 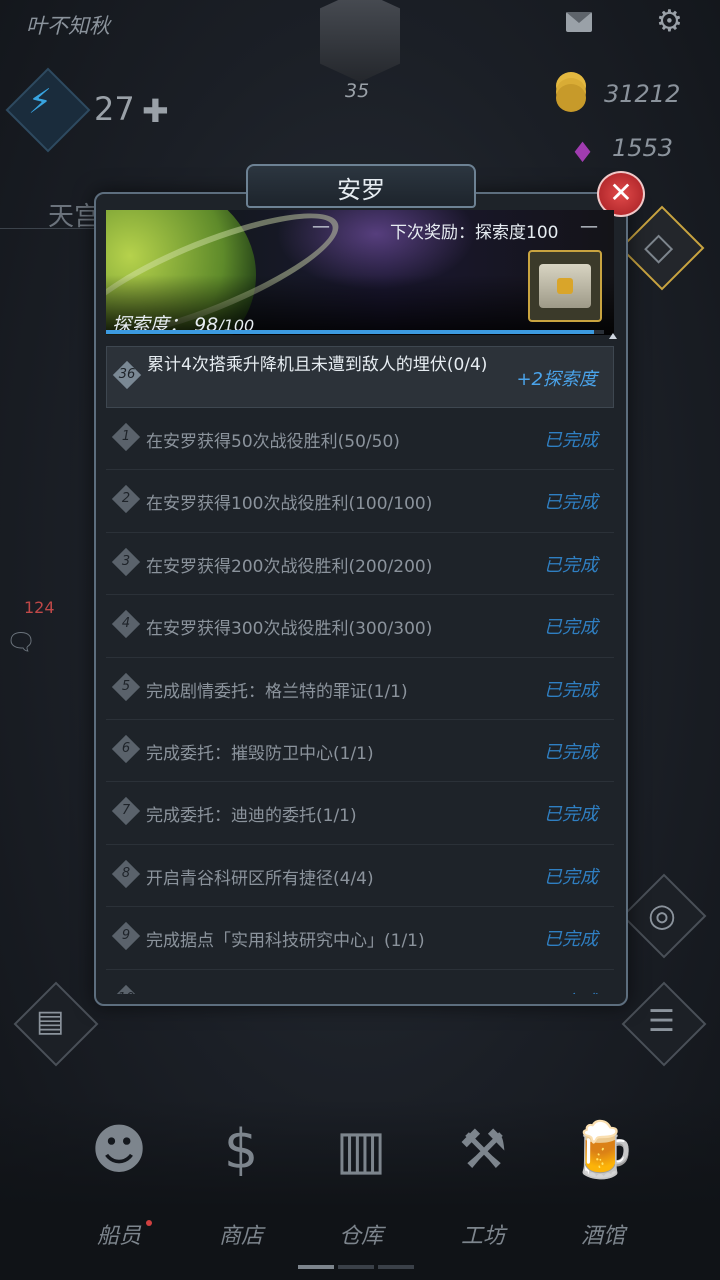 I want to click on progress-bar, so click(x=355, y=332).